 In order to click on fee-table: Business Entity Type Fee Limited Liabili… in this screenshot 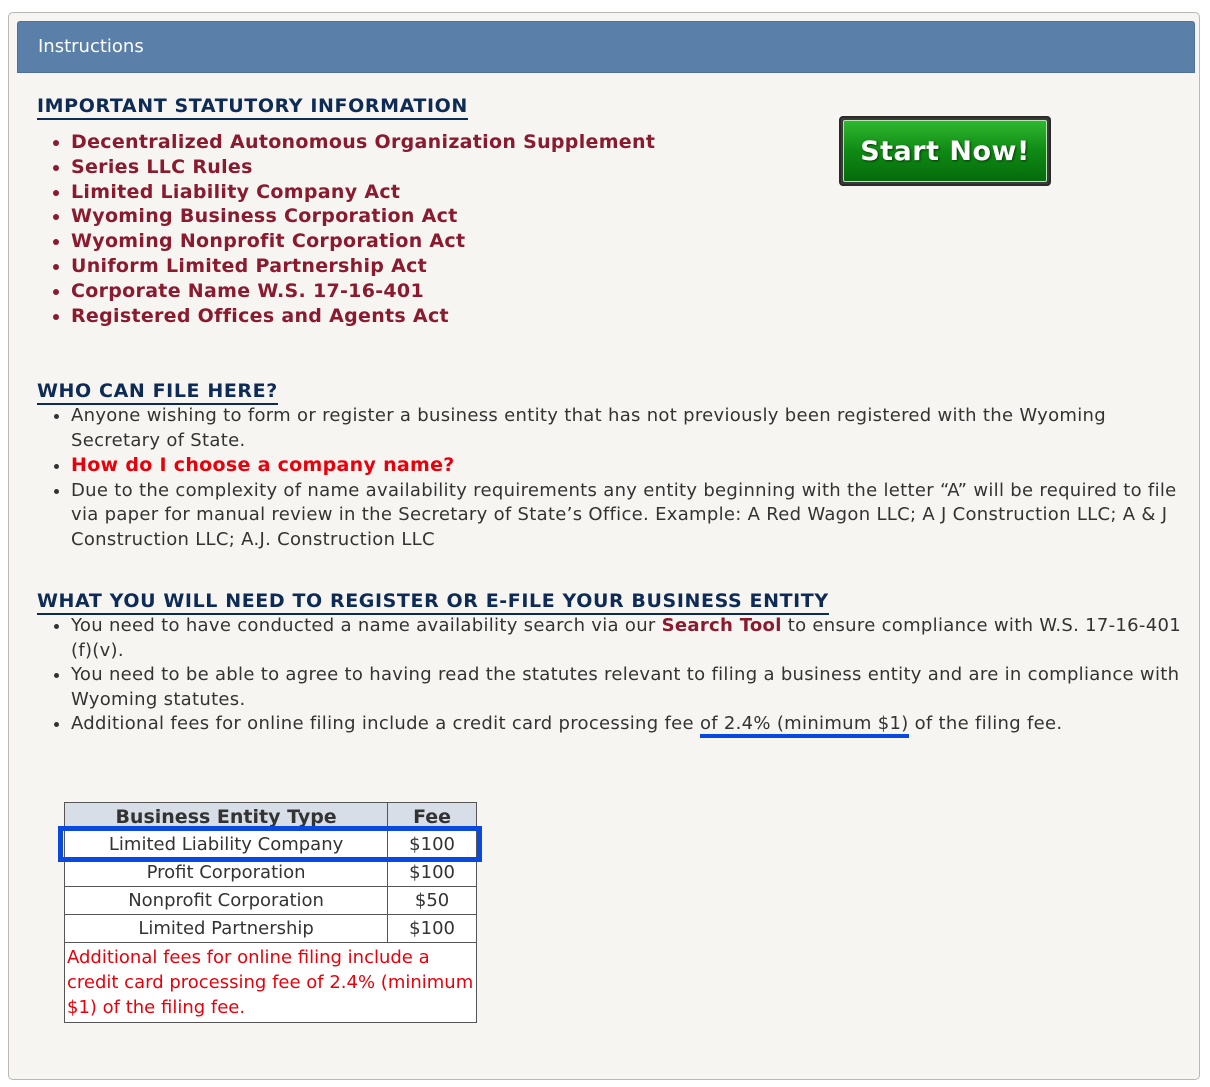, I will do `click(270, 912)`.